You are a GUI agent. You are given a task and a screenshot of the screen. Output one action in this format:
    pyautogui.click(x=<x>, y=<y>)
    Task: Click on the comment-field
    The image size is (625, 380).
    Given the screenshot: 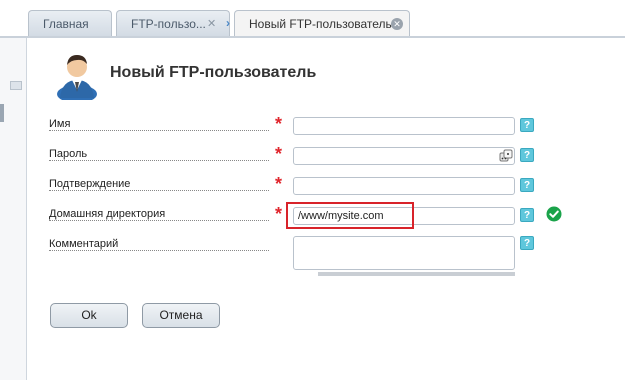 What is the action you would take?
    pyautogui.click(x=404, y=253)
    